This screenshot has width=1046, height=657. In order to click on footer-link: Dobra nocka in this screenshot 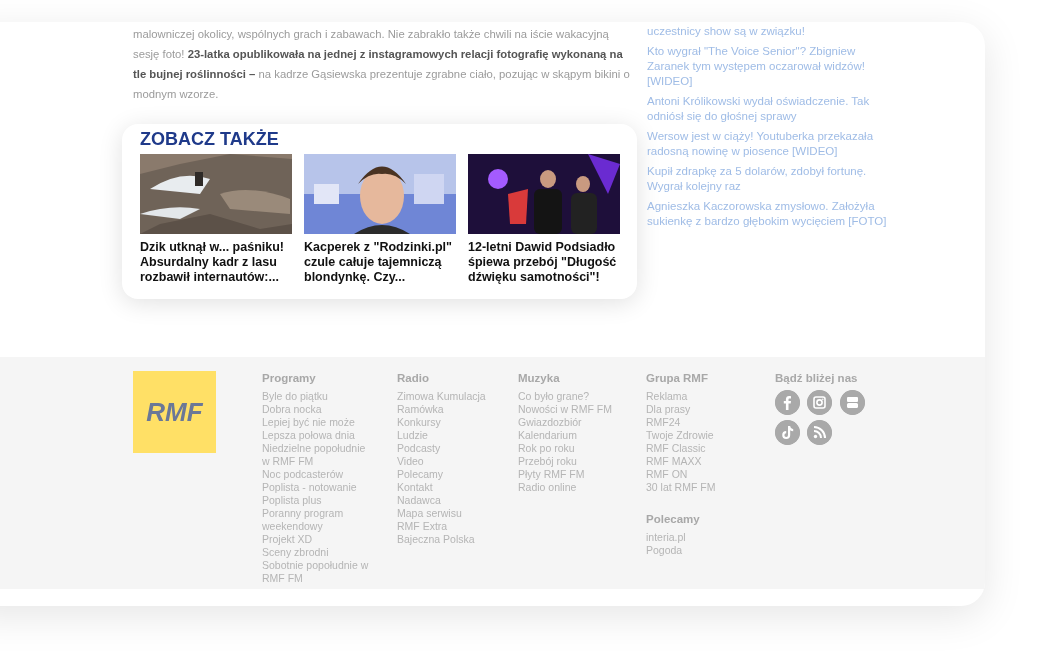, I will do `click(318, 409)`.